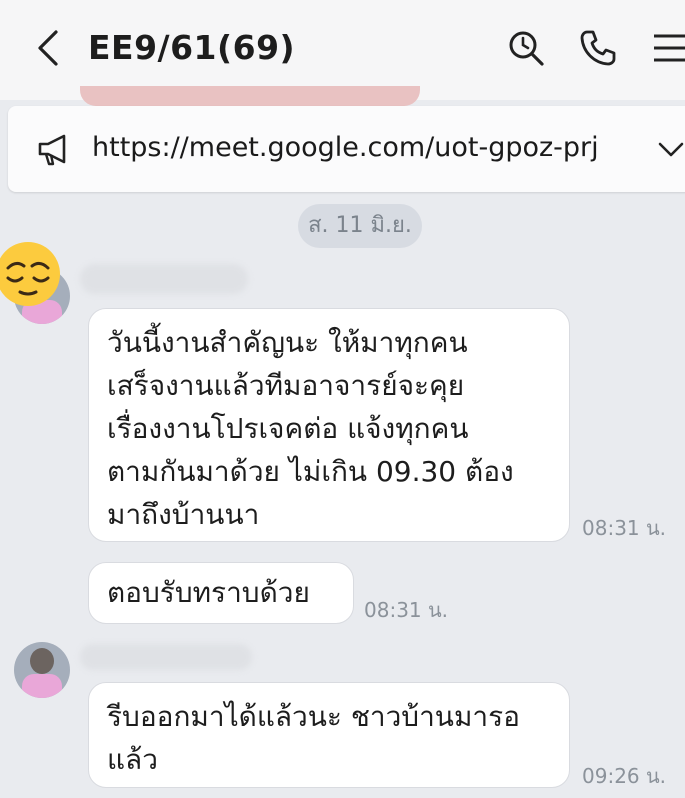 The width and height of the screenshot is (685, 798). I want to click on message-line: ตอบรับทราบด้วย, so click(208, 592).